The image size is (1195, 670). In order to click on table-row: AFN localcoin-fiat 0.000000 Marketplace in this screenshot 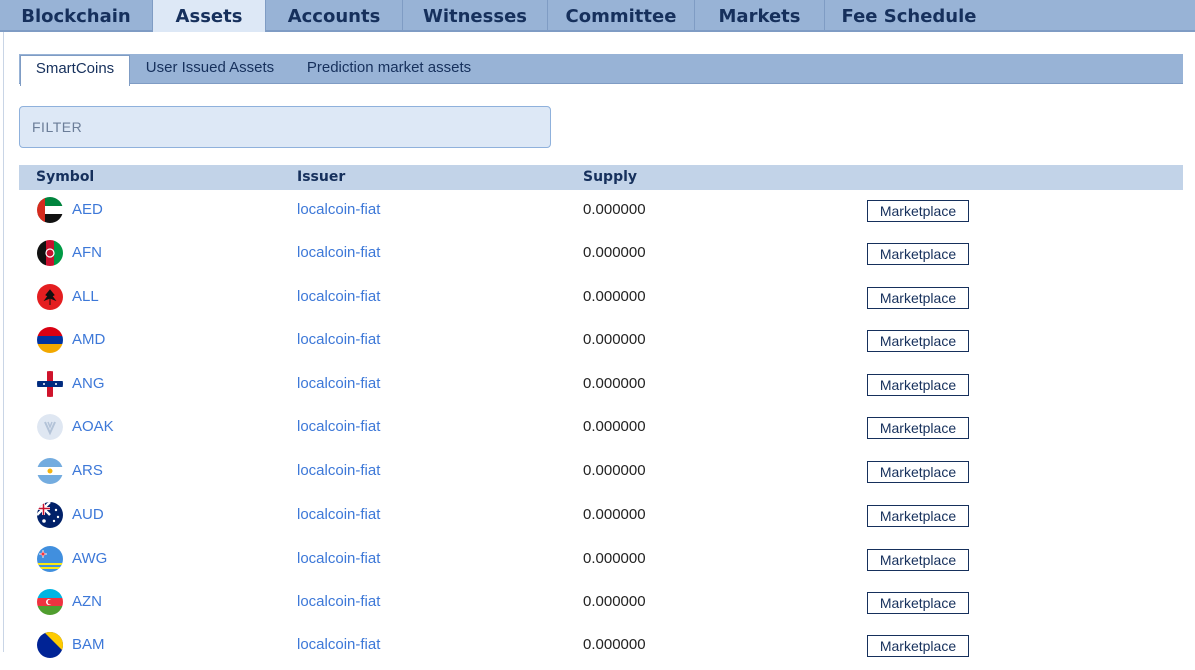, I will do `click(601, 256)`.